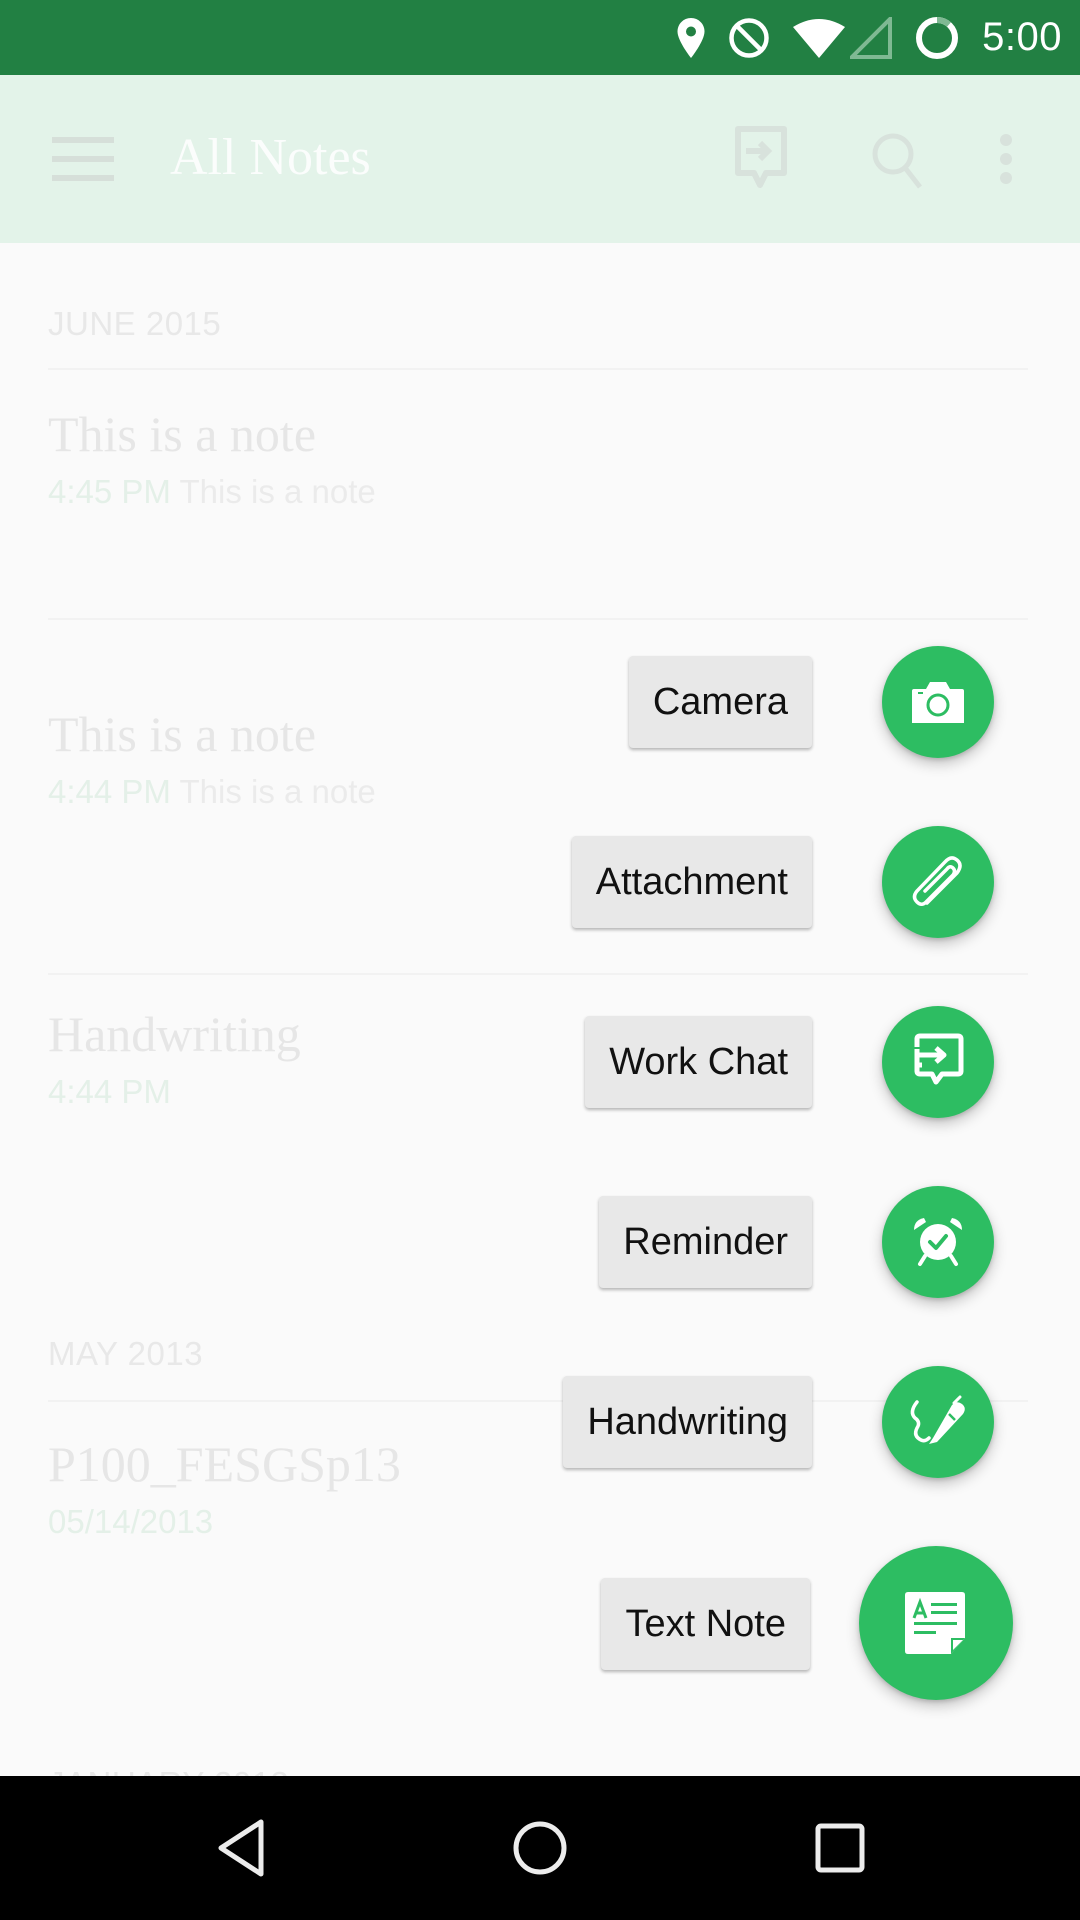 This screenshot has width=1080, height=1920. Describe the element at coordinates (270, 157) in the screenshot. I see `page-title: All Notes` at that location.